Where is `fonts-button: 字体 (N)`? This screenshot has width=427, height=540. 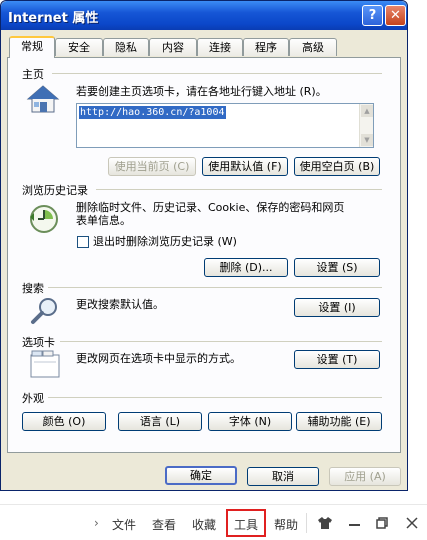
fonts-button: 字体 (N) is located at coordinates (250, 421).